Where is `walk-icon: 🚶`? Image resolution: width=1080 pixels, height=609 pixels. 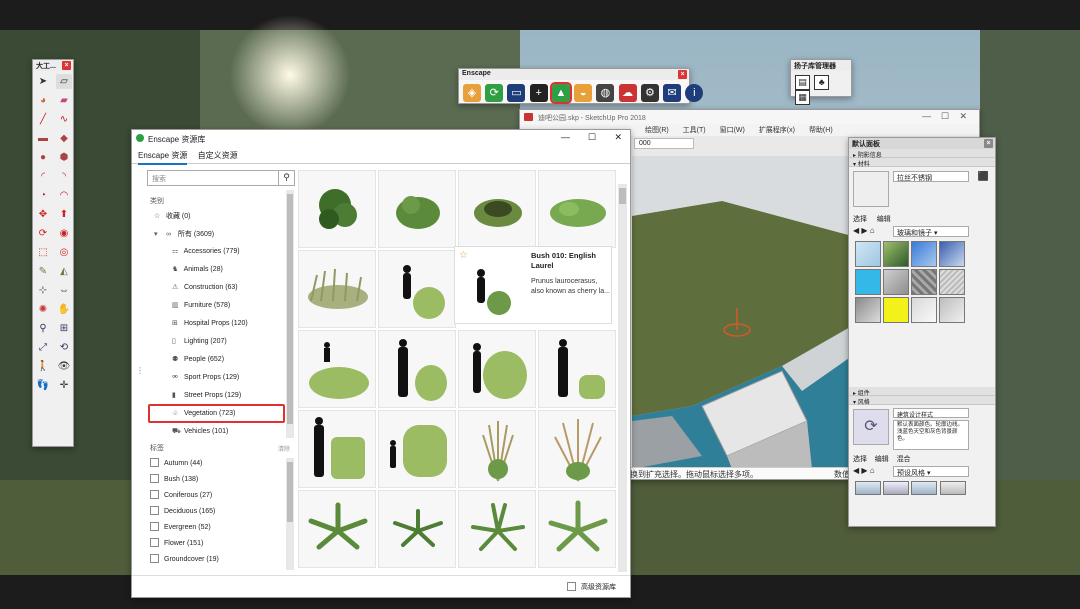
walk-icon: 🚶 is located at coordinates (43, 366).